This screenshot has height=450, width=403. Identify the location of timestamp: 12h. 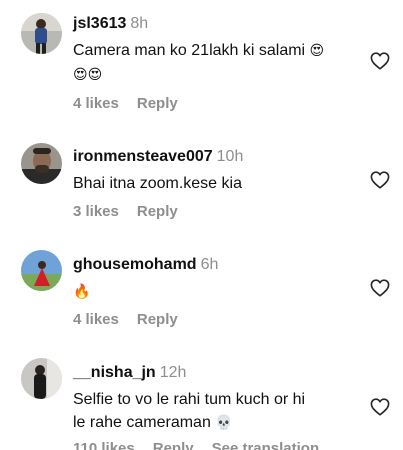
(173, 372).